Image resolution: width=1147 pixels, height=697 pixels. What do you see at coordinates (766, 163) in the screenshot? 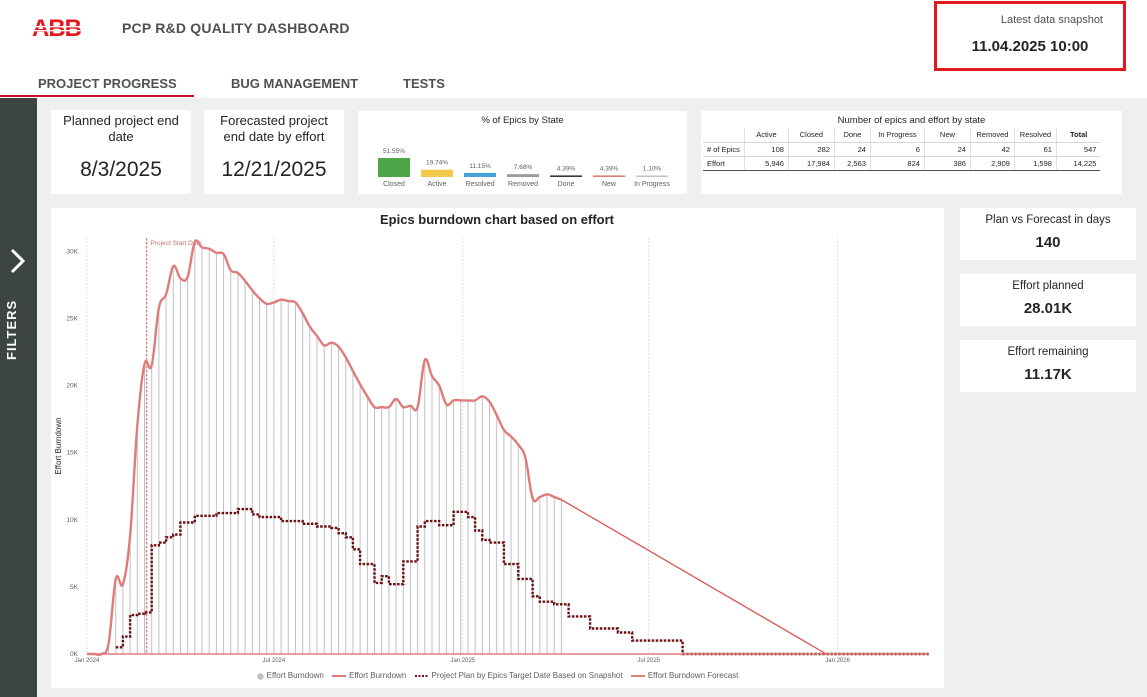
I see `table-cell: 5,946` at bounding box center [766, 163].